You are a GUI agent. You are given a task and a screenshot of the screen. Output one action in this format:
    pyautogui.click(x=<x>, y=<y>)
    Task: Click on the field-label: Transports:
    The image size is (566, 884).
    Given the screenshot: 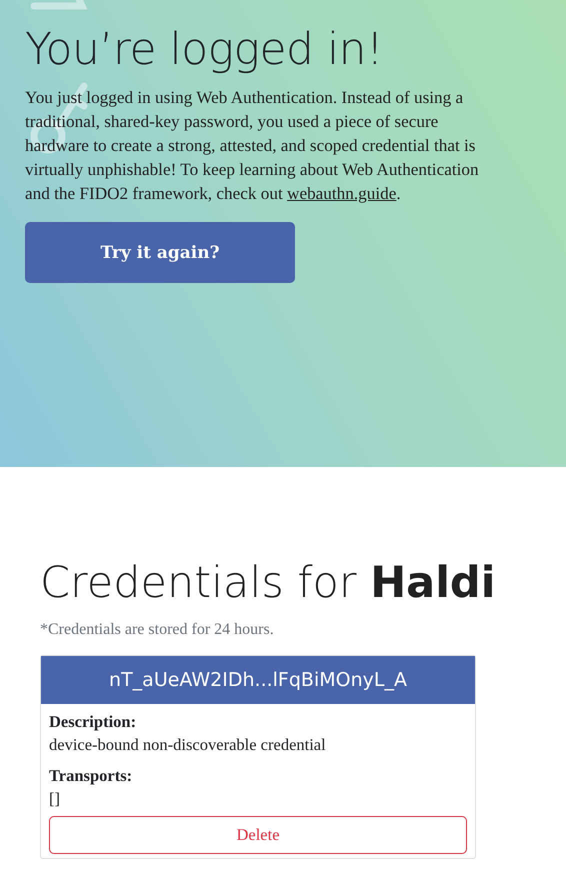 What is the action you would take?
    pyautogui.click(x=91, y=776)
    